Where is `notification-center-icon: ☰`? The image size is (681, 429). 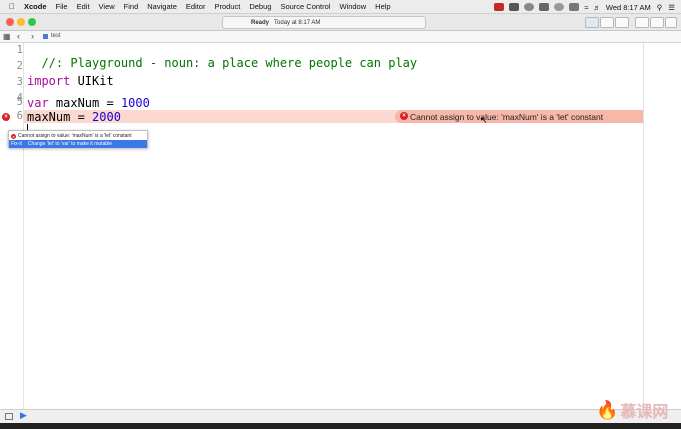
notification-center-icon: ☰ is located at coordinates (671, 7).